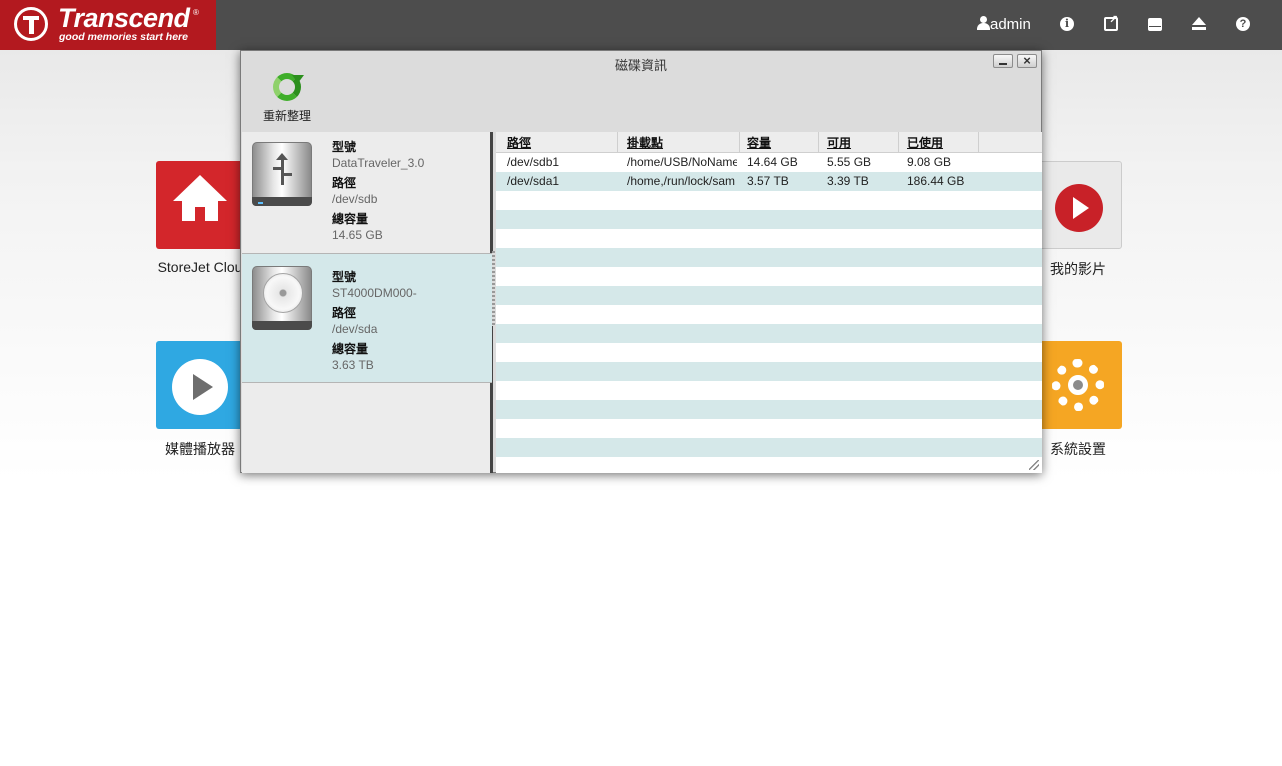 This screenshot has height=766, width=1282. I want to click on pane-splitter, so click(493, 288).